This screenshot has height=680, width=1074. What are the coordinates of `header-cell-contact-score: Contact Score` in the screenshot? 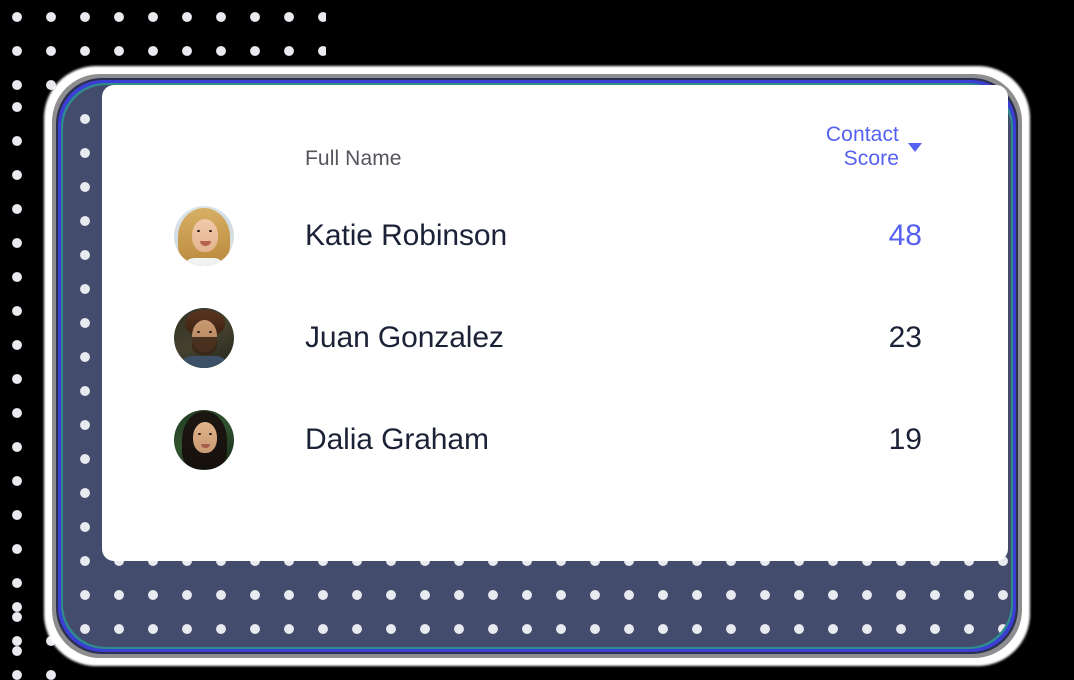 It's located at (894, 147).